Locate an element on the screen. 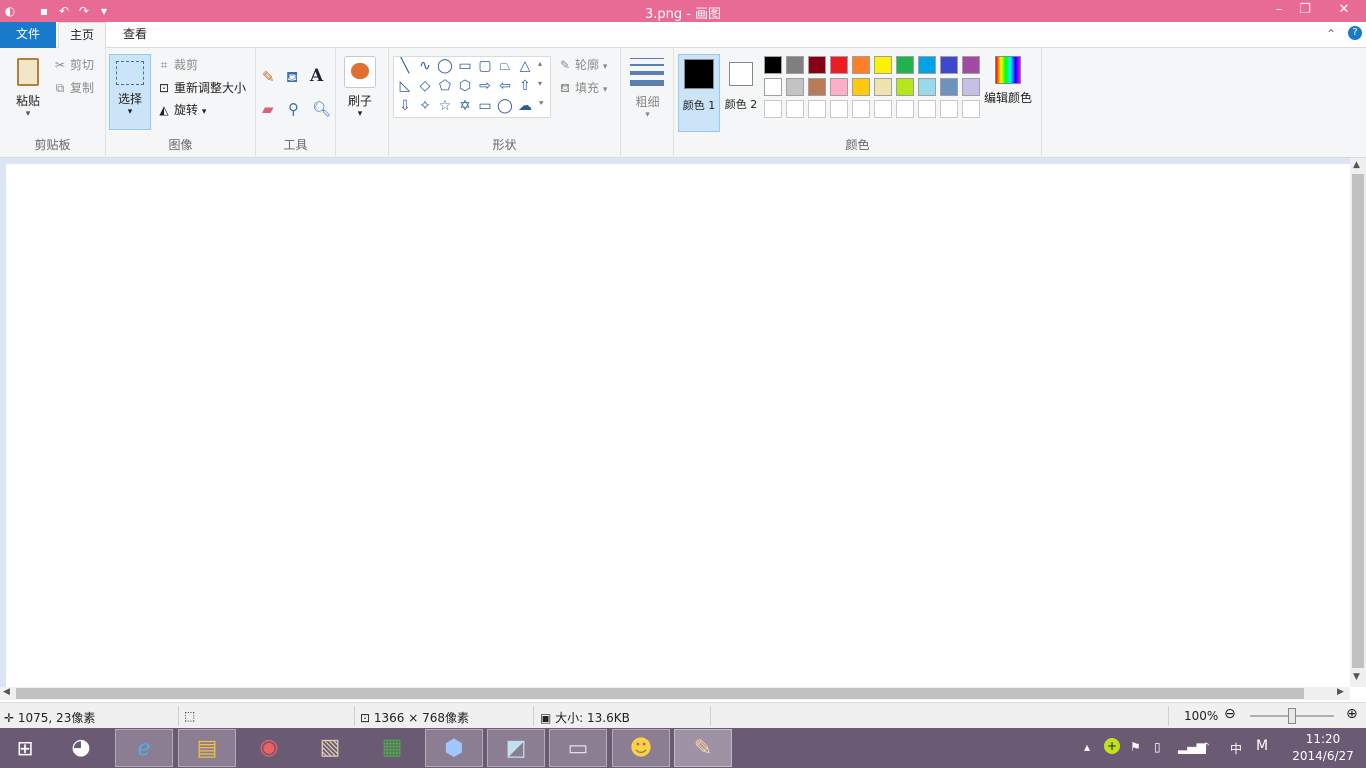 Image resolution: width=1366 pixels, height=768 pixels. clock: 11:20 2014/6/27 is located at coordinates (1323, 748).